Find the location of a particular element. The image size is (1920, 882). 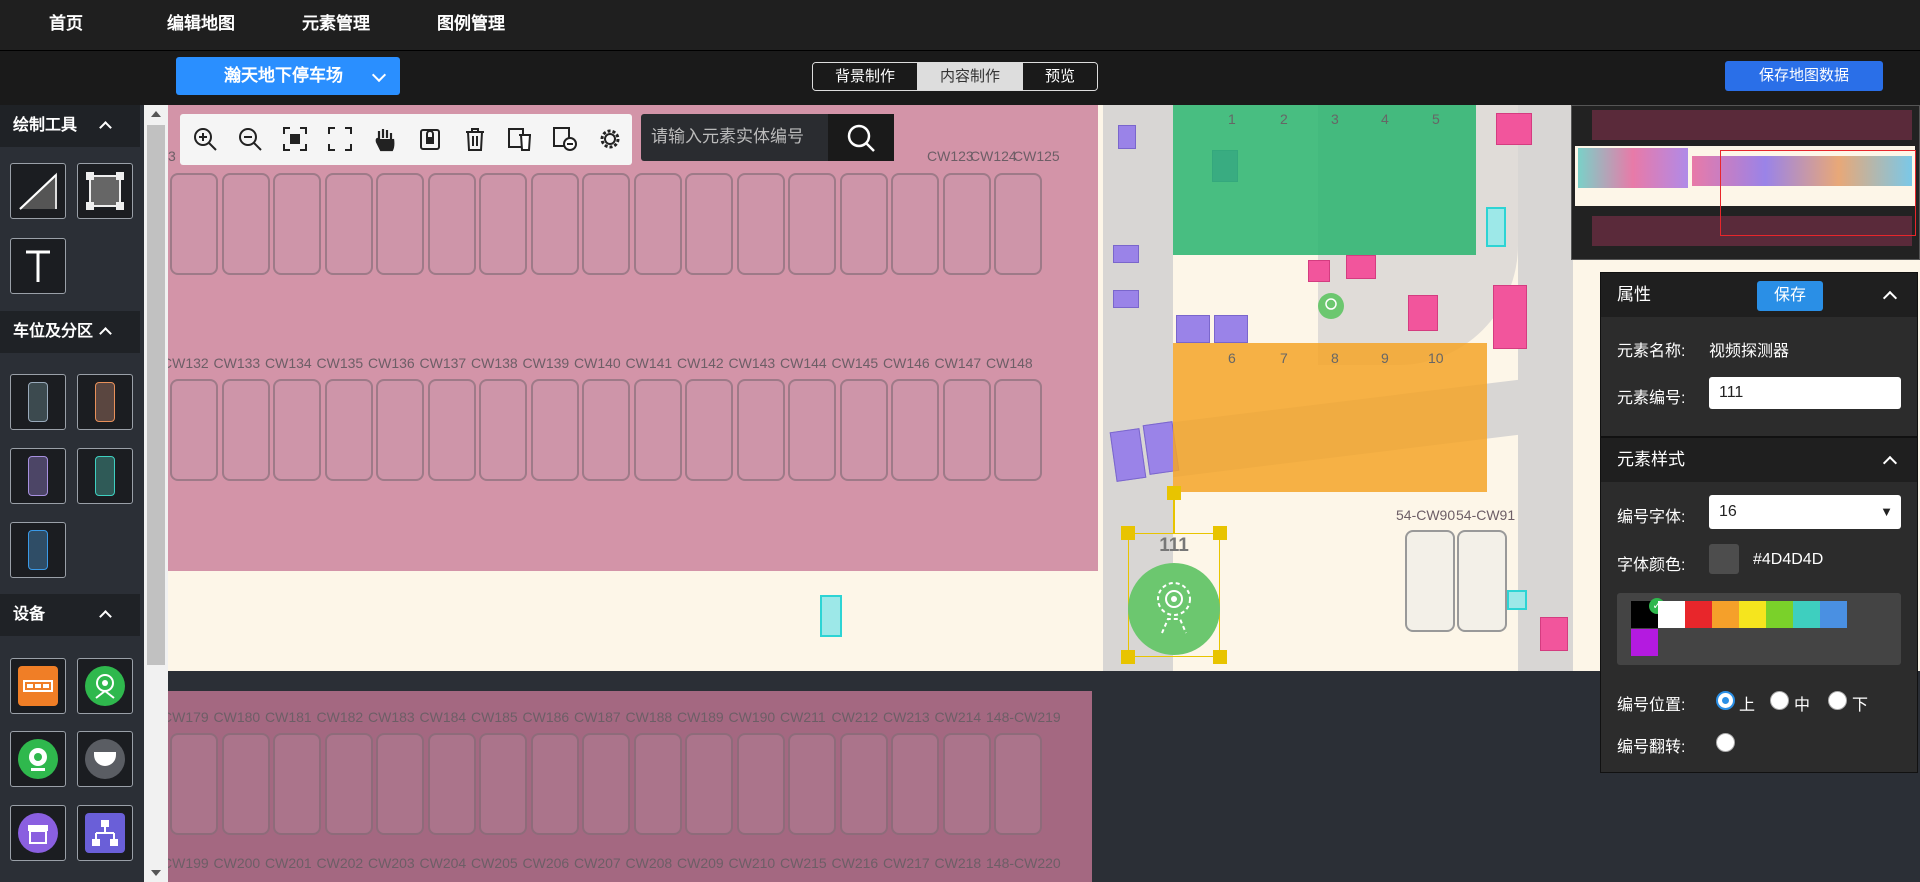

save-map-data-button: 保存地图数据 is located at coordinates (1804, 76).